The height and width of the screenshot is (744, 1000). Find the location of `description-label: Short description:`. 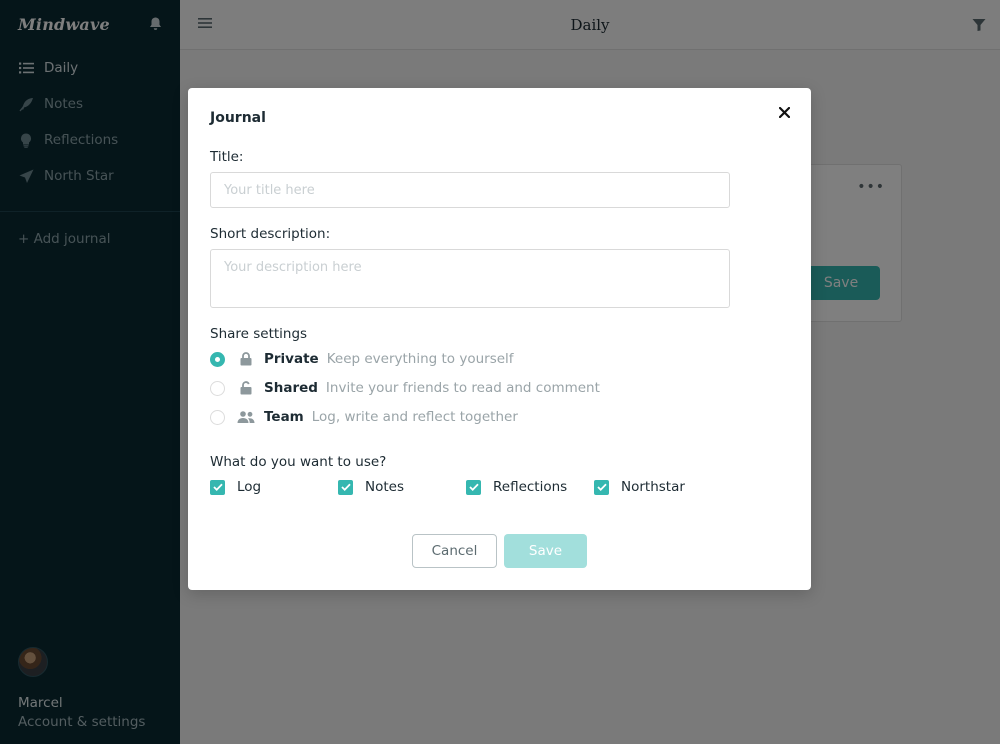

description-label: Short description: is located at coordinates (270, 234).